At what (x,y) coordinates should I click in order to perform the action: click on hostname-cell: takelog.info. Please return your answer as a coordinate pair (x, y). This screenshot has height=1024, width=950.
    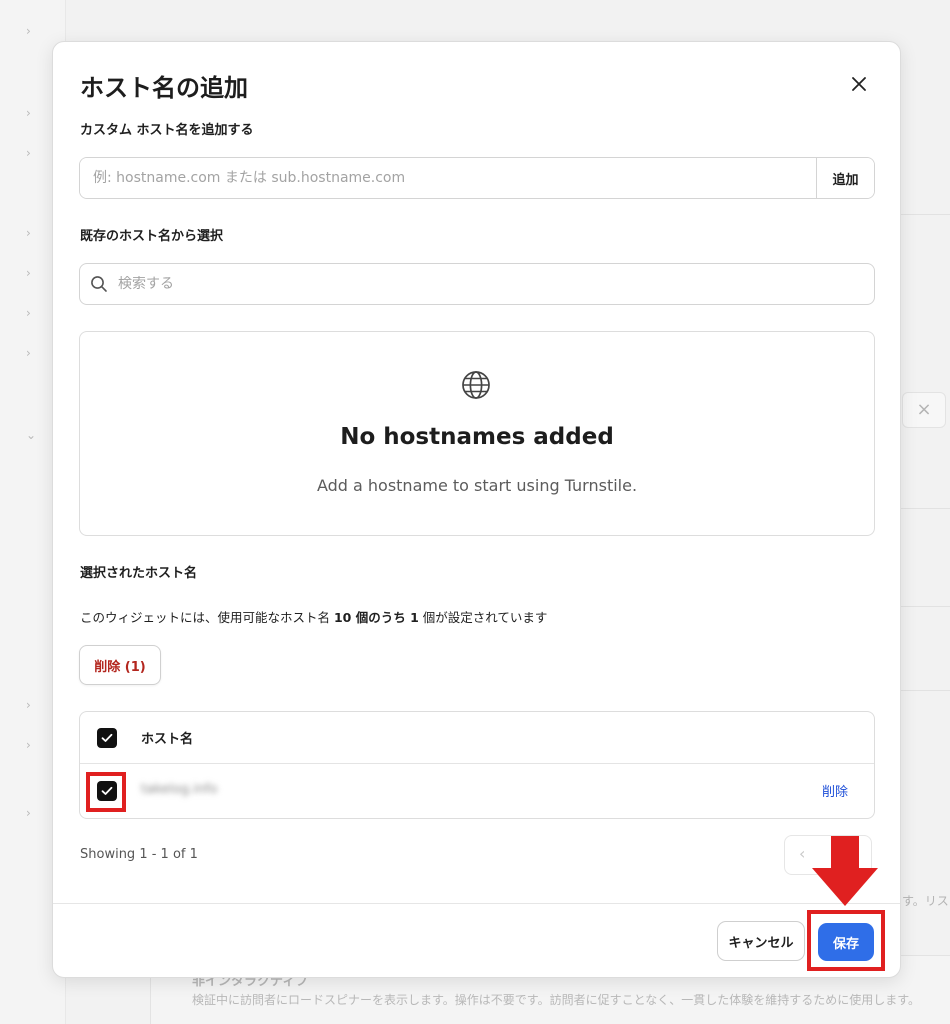
    Looking at the image, I should click on (179, 789).